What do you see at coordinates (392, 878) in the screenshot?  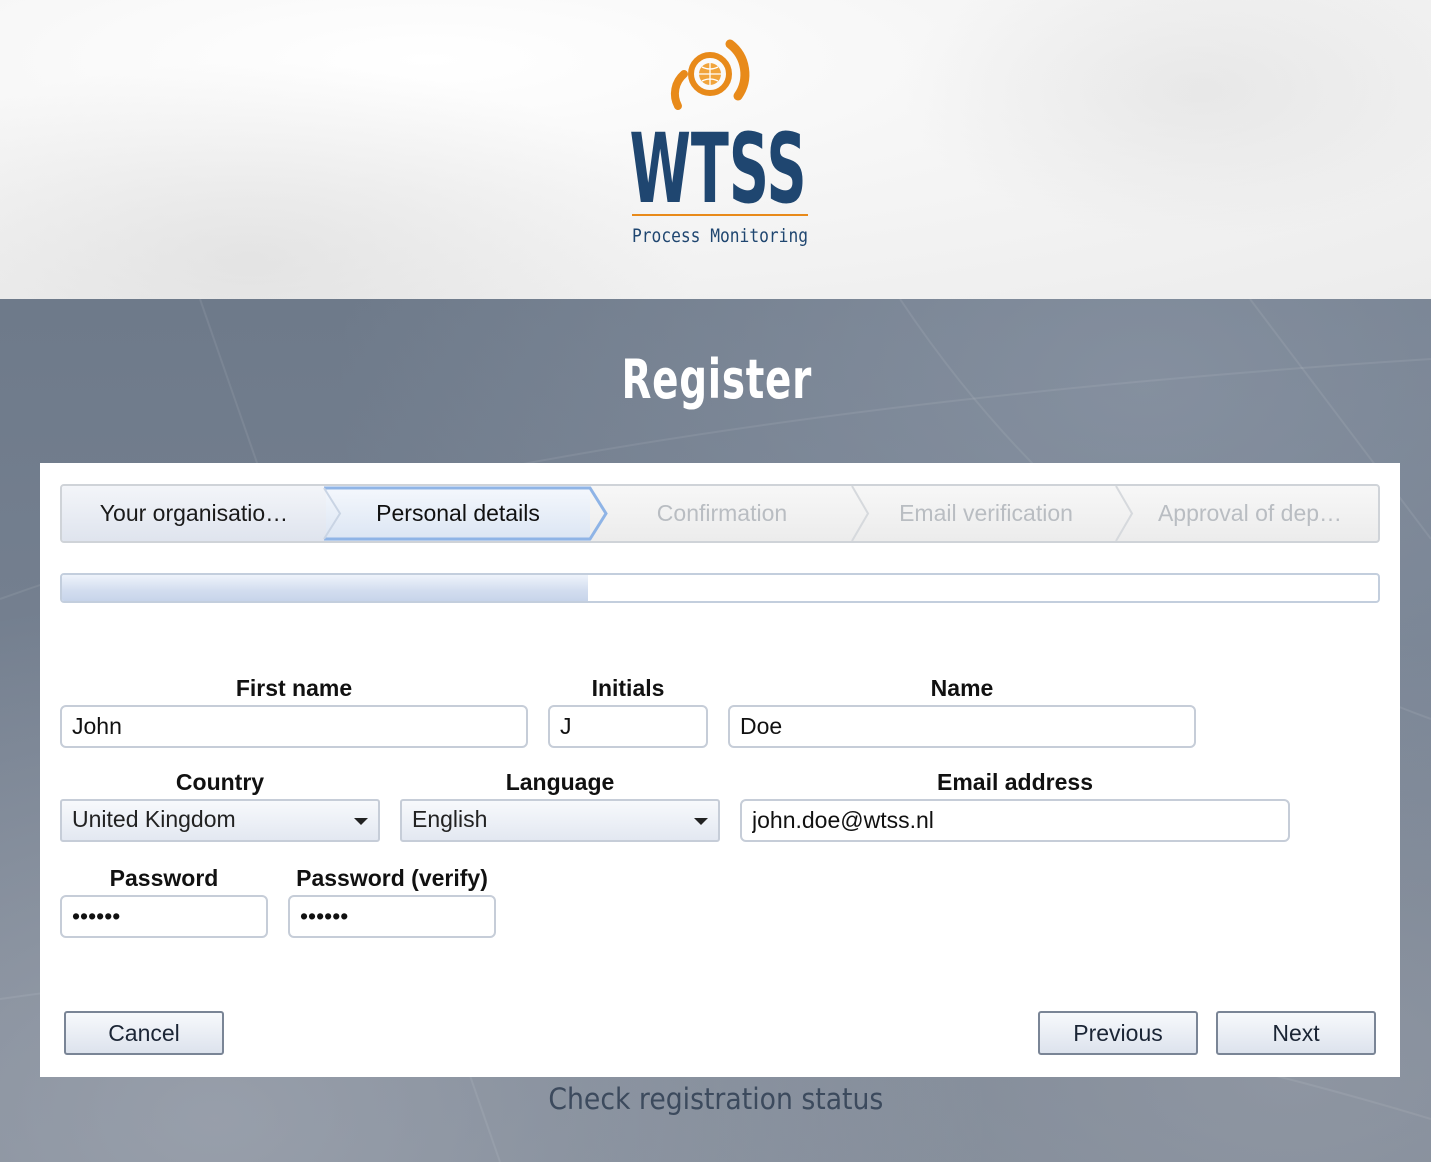 I see `password-verify-label: Password (verify)` at bounding box center [392, 878].